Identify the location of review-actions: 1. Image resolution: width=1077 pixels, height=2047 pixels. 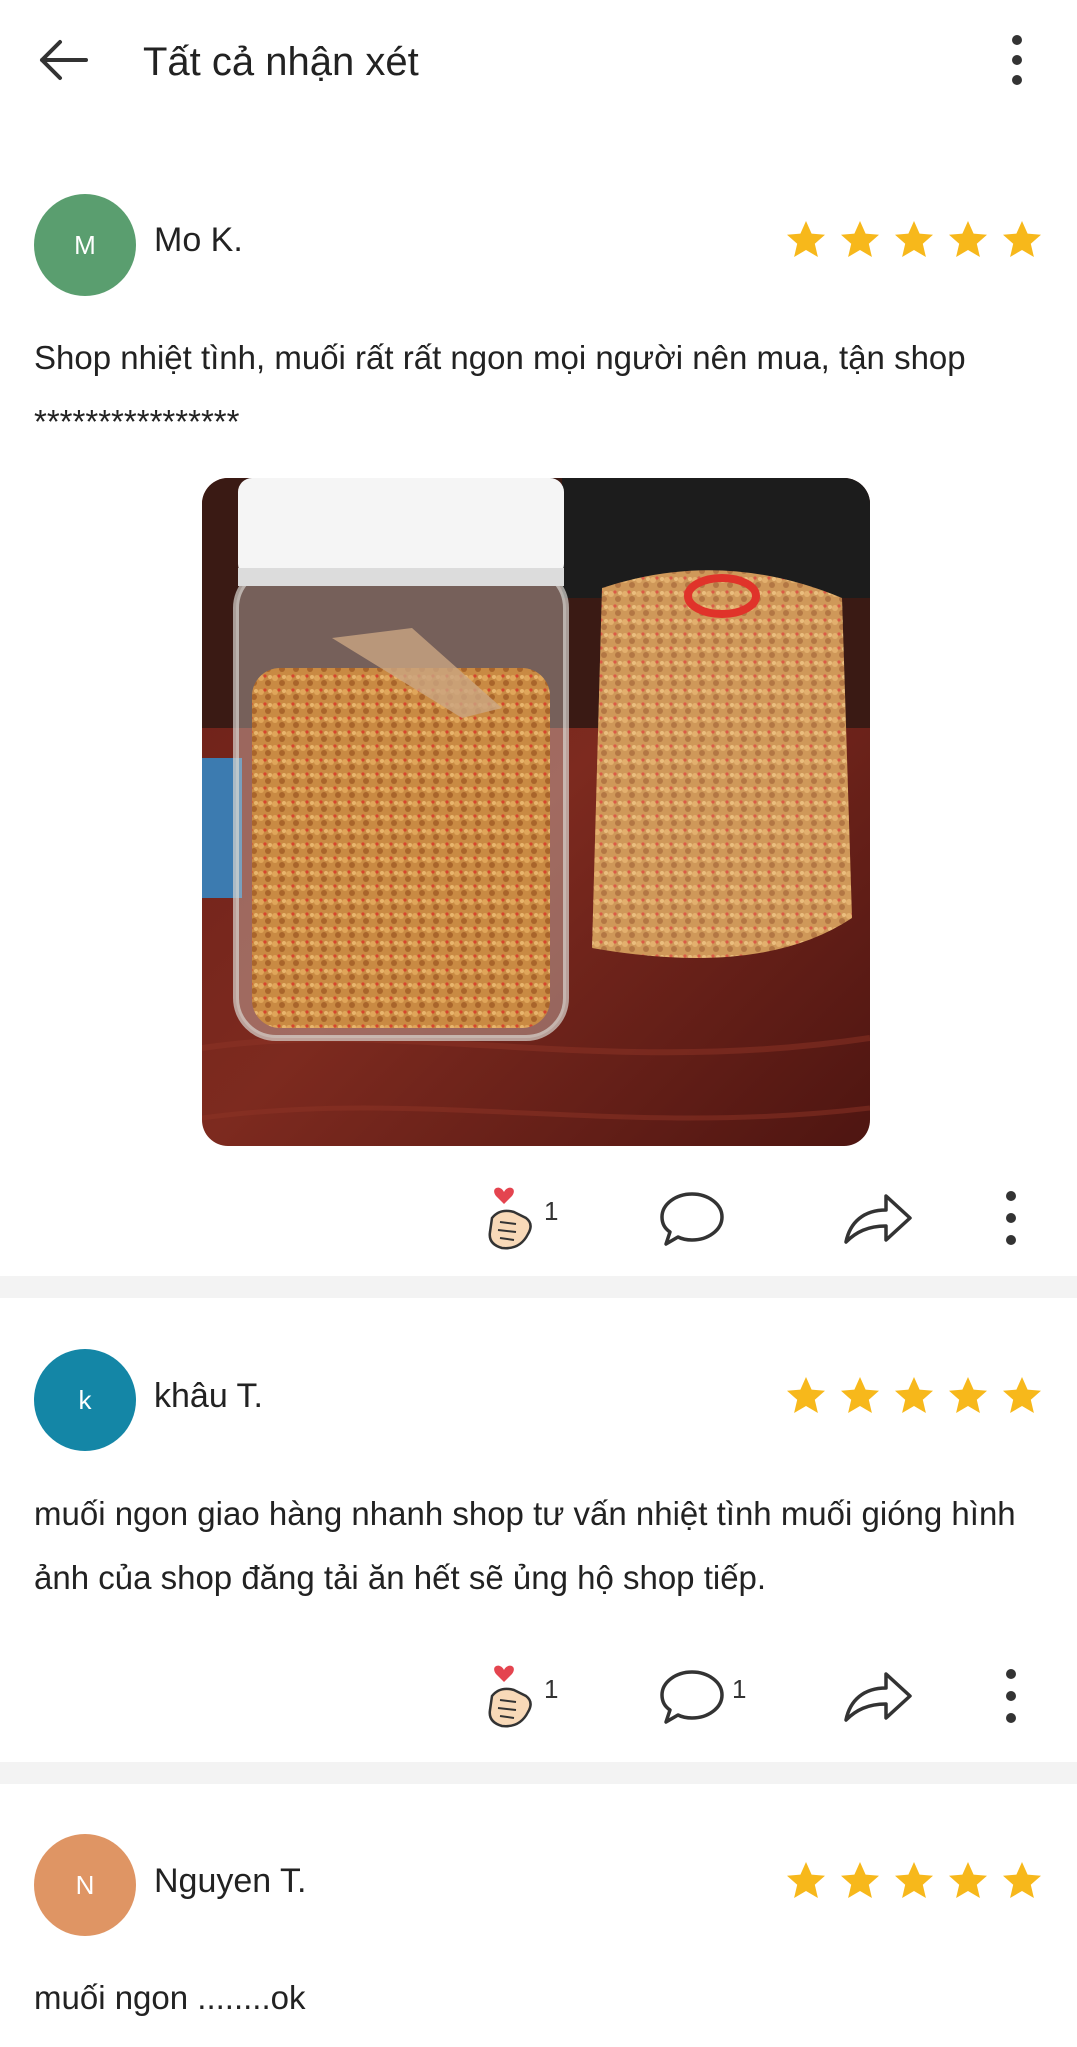
(538, 1218).